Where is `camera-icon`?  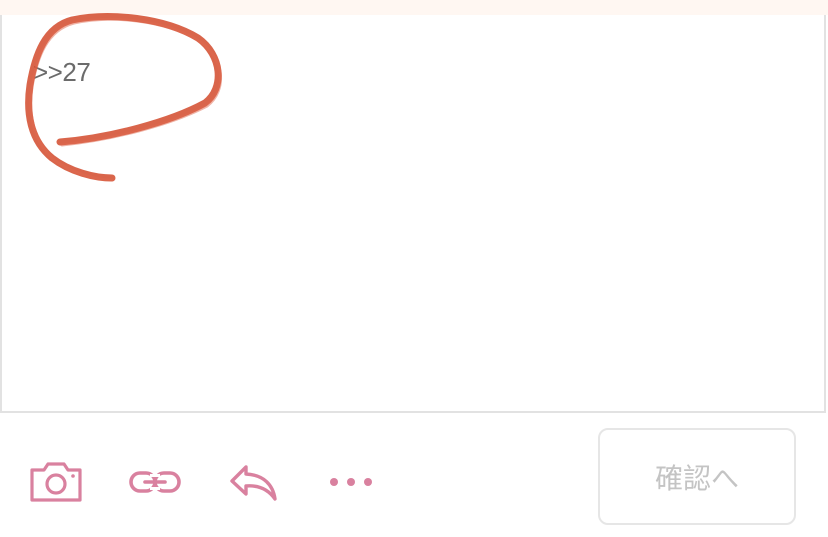 camera-icon is located at coordinates (56, 482).